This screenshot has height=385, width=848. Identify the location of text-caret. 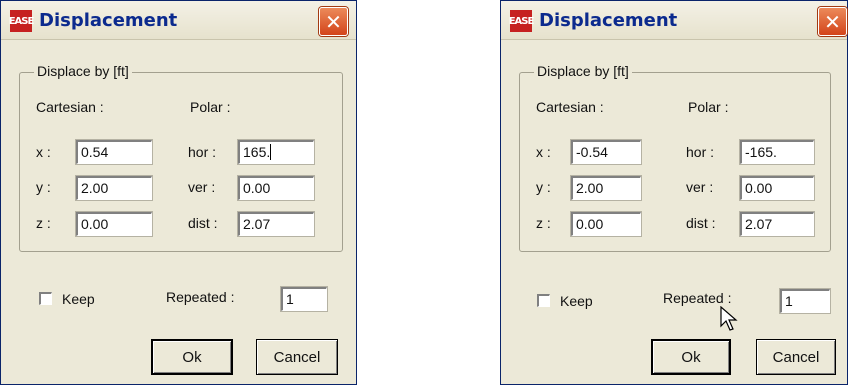
(271, 152).